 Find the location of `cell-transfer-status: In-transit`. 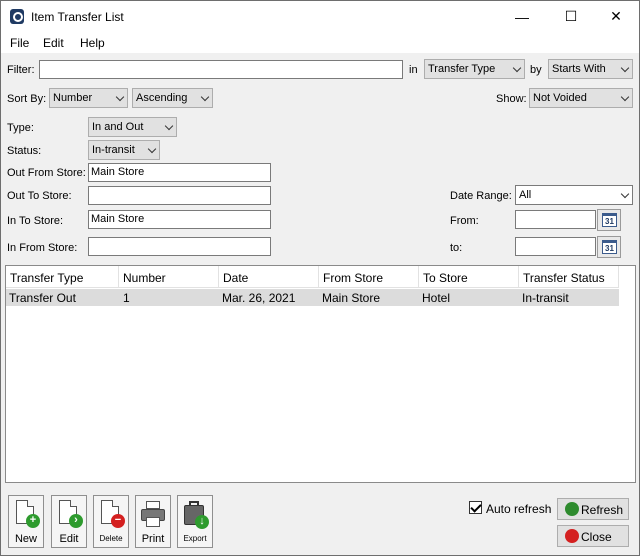

cell-transfer-status: In-transit is located at coordinates (545, 298).